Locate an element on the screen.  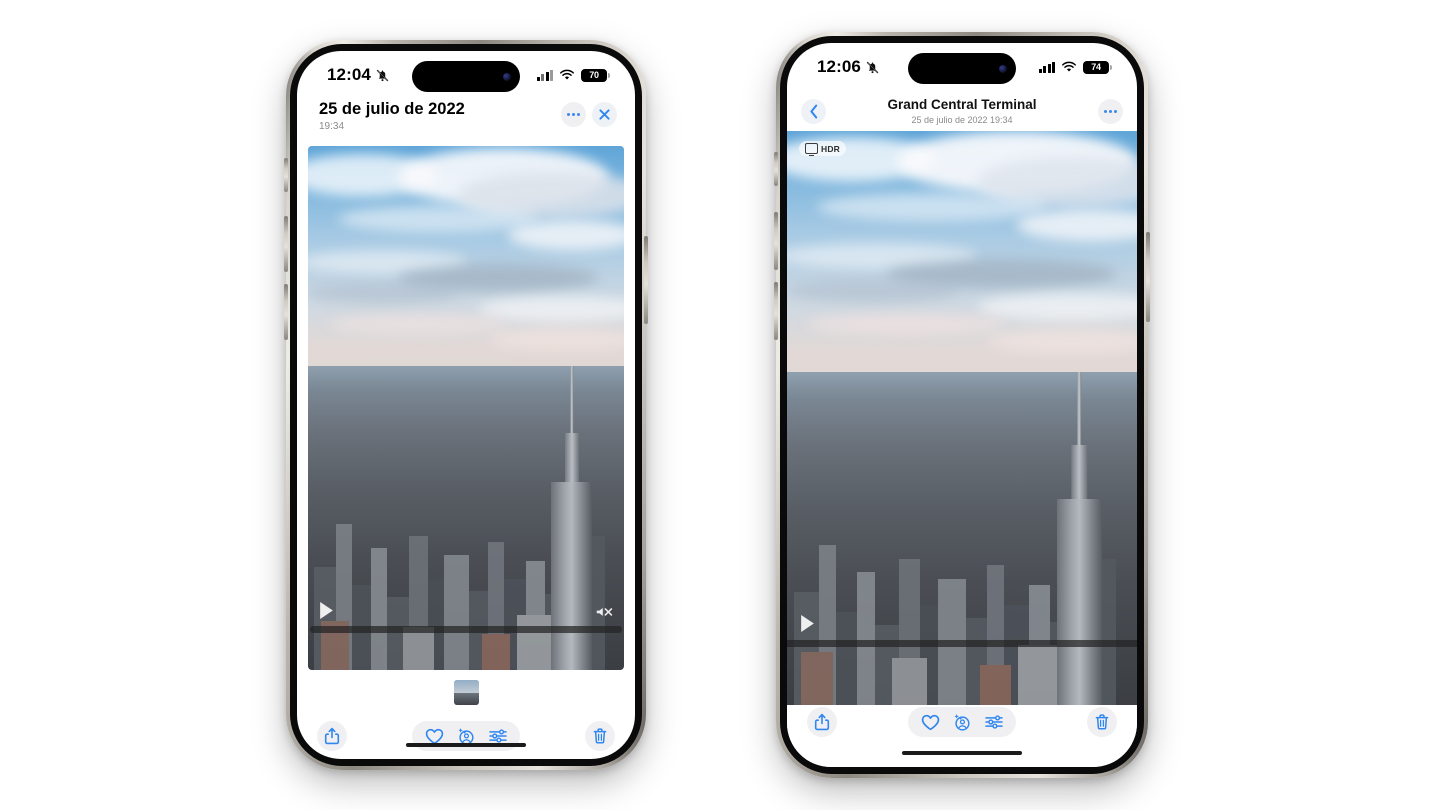
status-time: 12:04 is located at coordinates (349, 74).